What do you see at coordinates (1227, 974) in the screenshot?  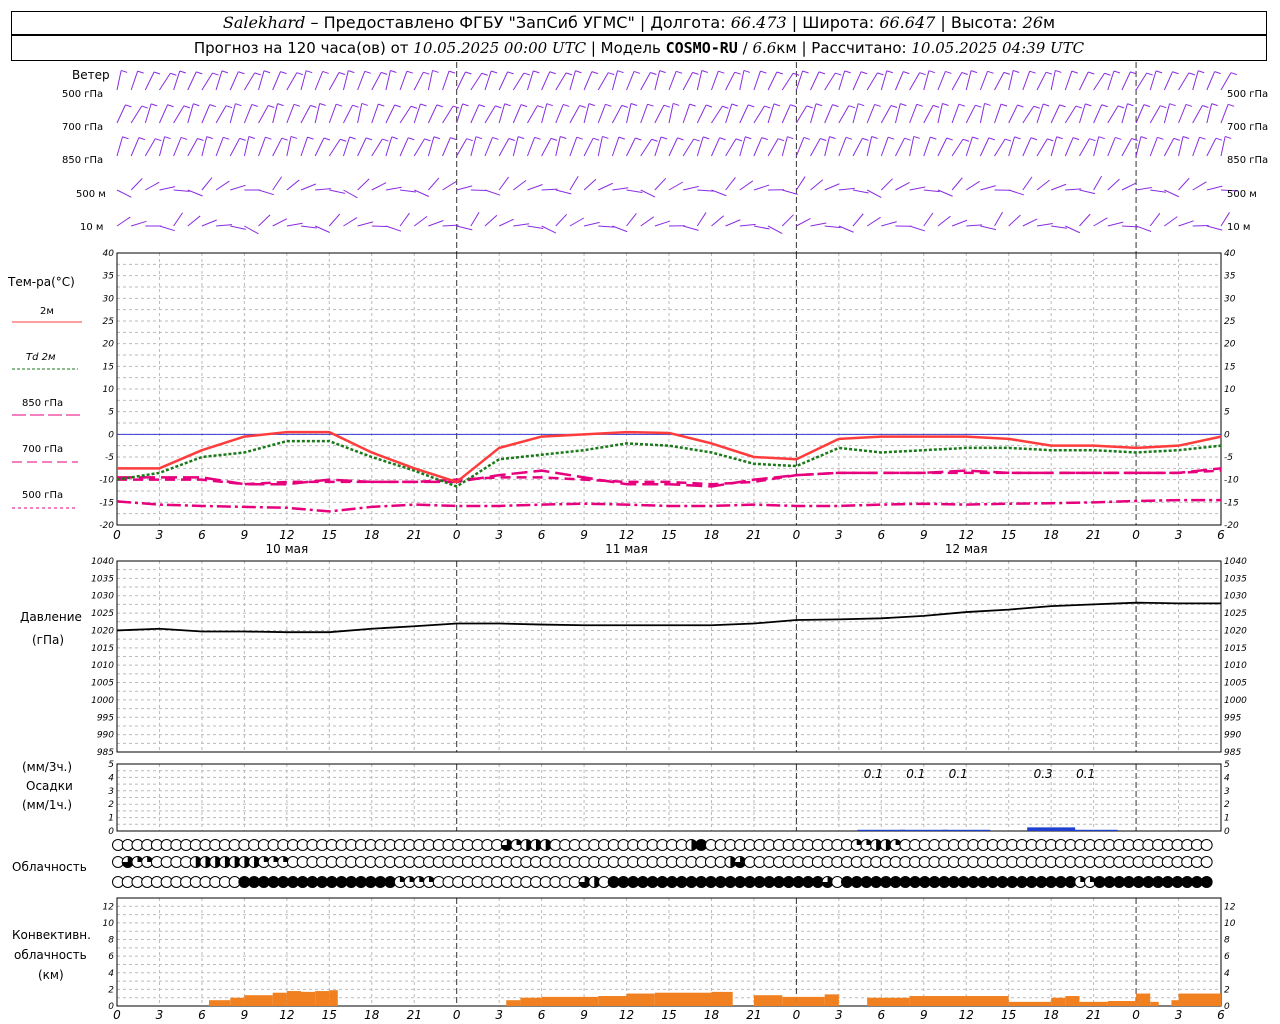 I see `conv-panel-ytick-right: 4` at bounding box center [1227, 974].